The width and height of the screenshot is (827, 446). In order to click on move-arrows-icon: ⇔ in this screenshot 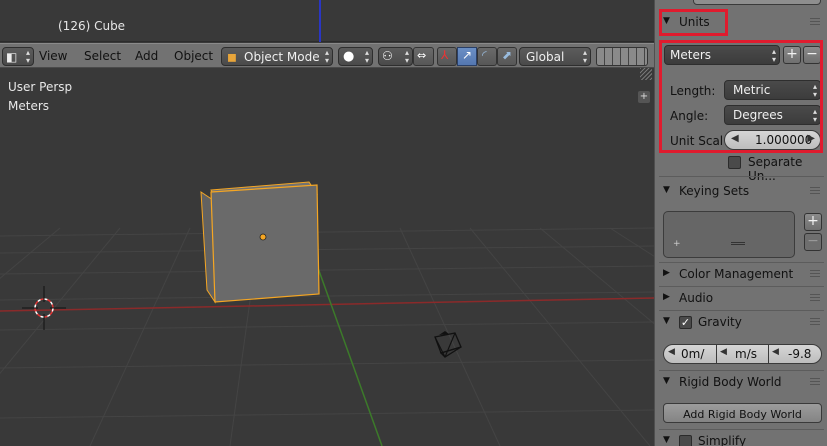, I will do `click(422, 55)`.